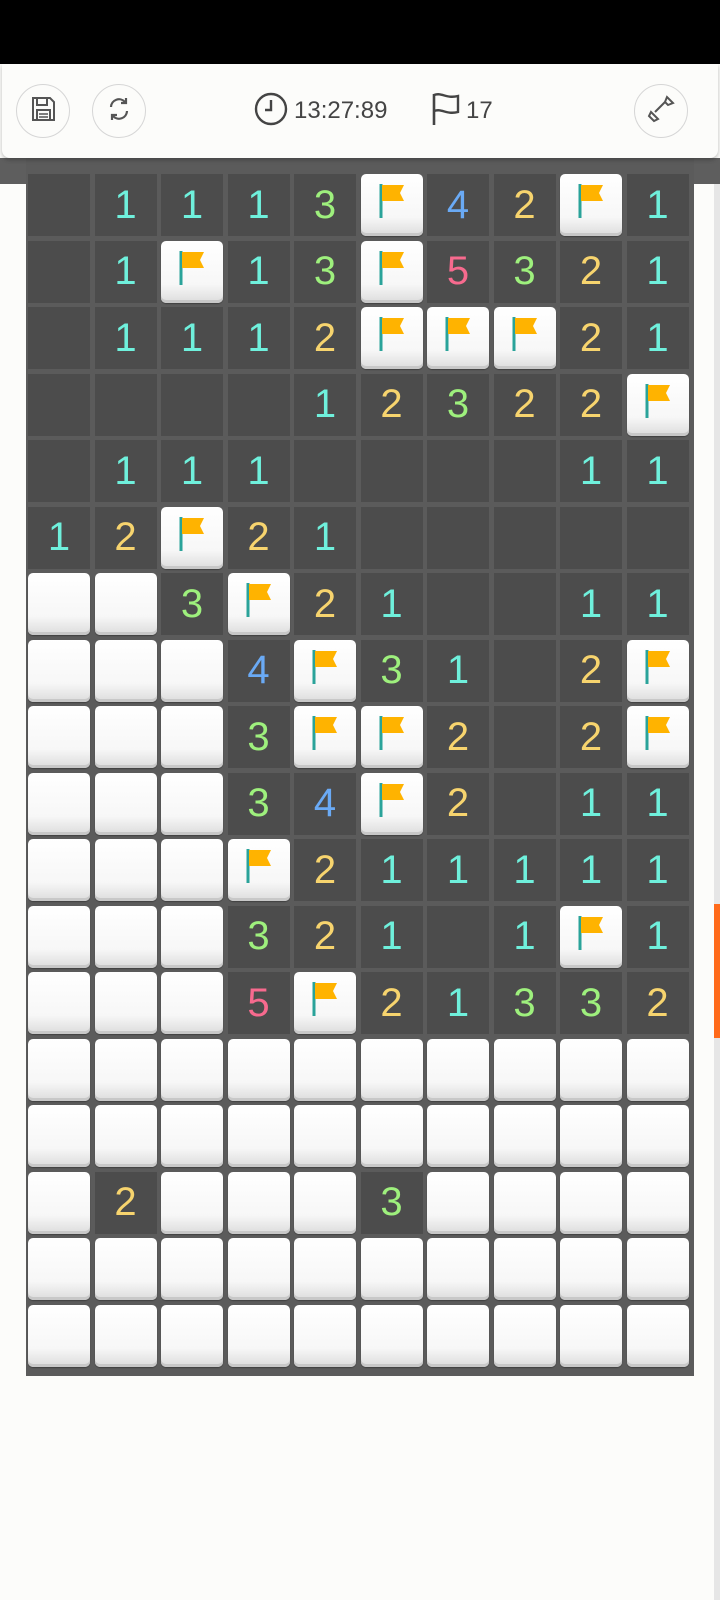 The image size is (720, 1600). What do you see at coordinates (717, 892) in the screenshot?
I see `scrollbar-track` at bounding box center [717, 892].